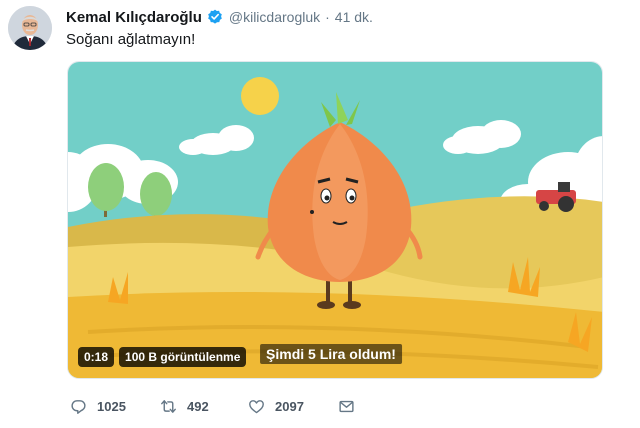 The height and width of the screenshot is (428, 640). I want to click on video-view-count: 100 B görüntülenme, so click(183, 357).